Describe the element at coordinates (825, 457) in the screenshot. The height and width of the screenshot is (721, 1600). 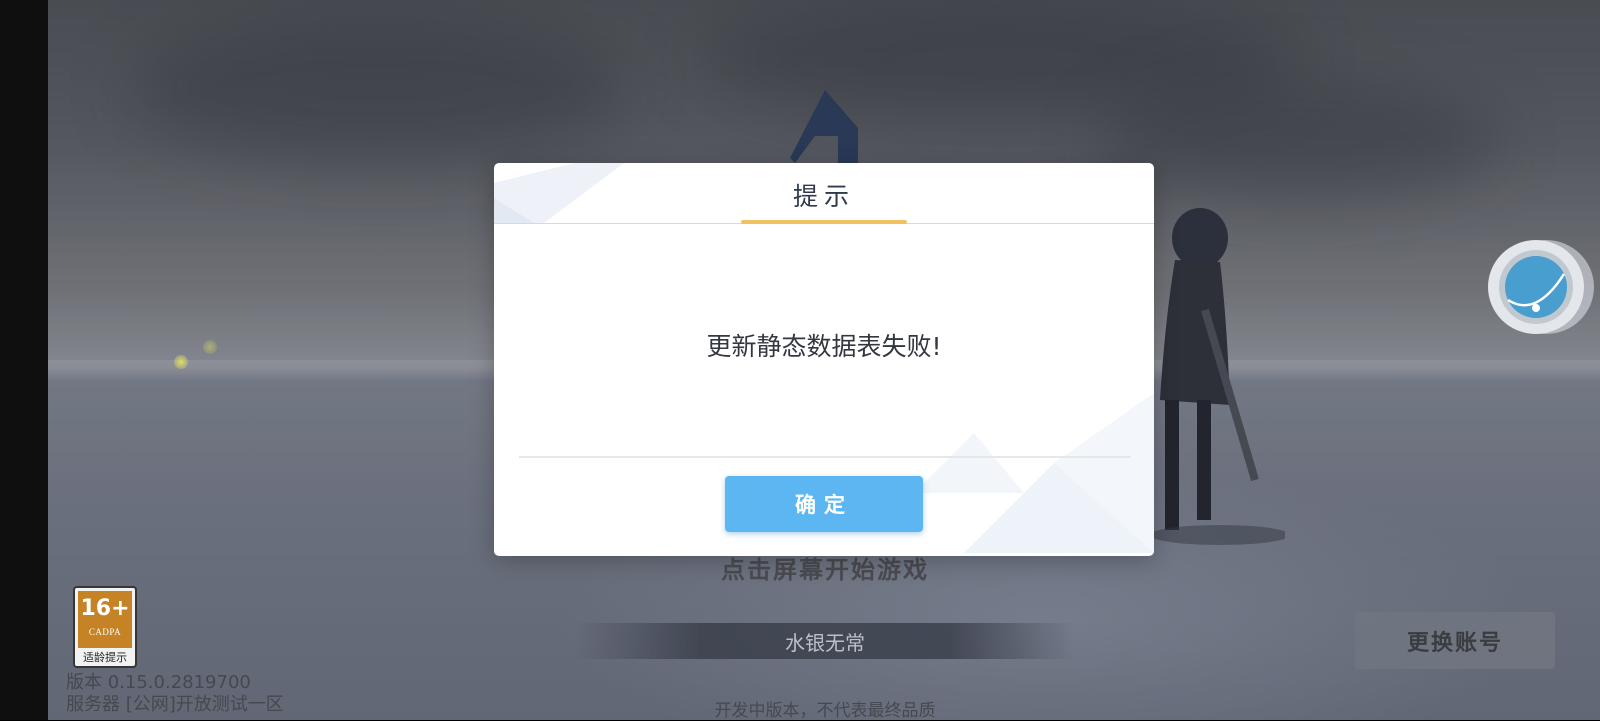
I see `dialog-separator` at that location.